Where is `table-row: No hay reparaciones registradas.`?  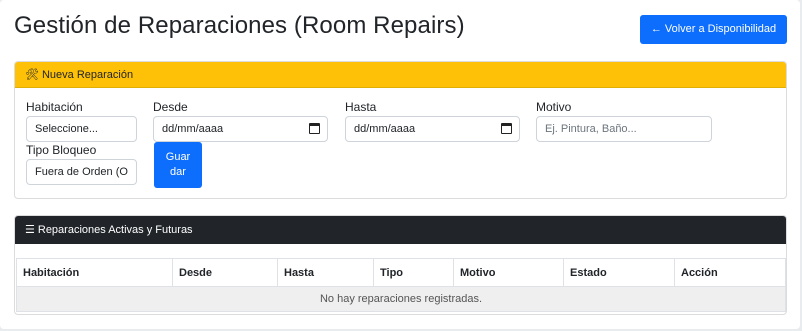 table-row: No hay reparaciones registradas. is located at coordinates (401, 299).